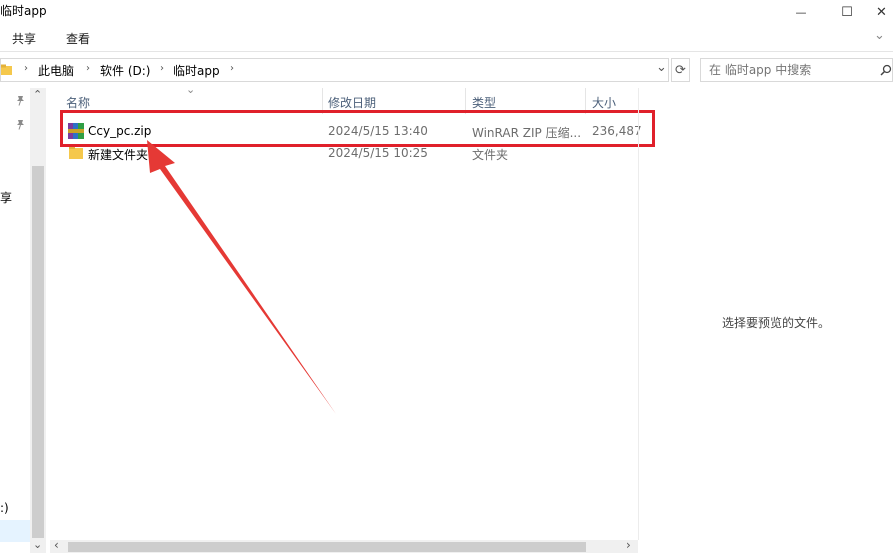 The height and width of the screenshot is (553, 893). I want to click on annotation-arrow, so click(241, 277).